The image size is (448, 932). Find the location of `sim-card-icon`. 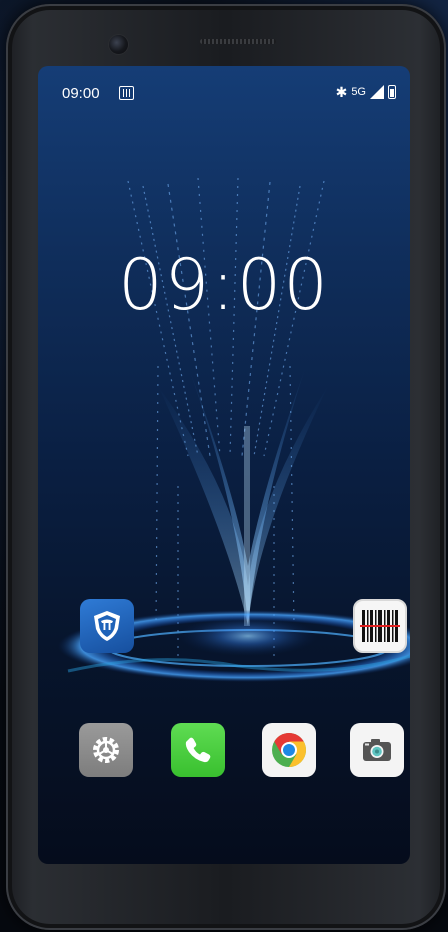

sim-card-icon is located at coordinates (126, 93).